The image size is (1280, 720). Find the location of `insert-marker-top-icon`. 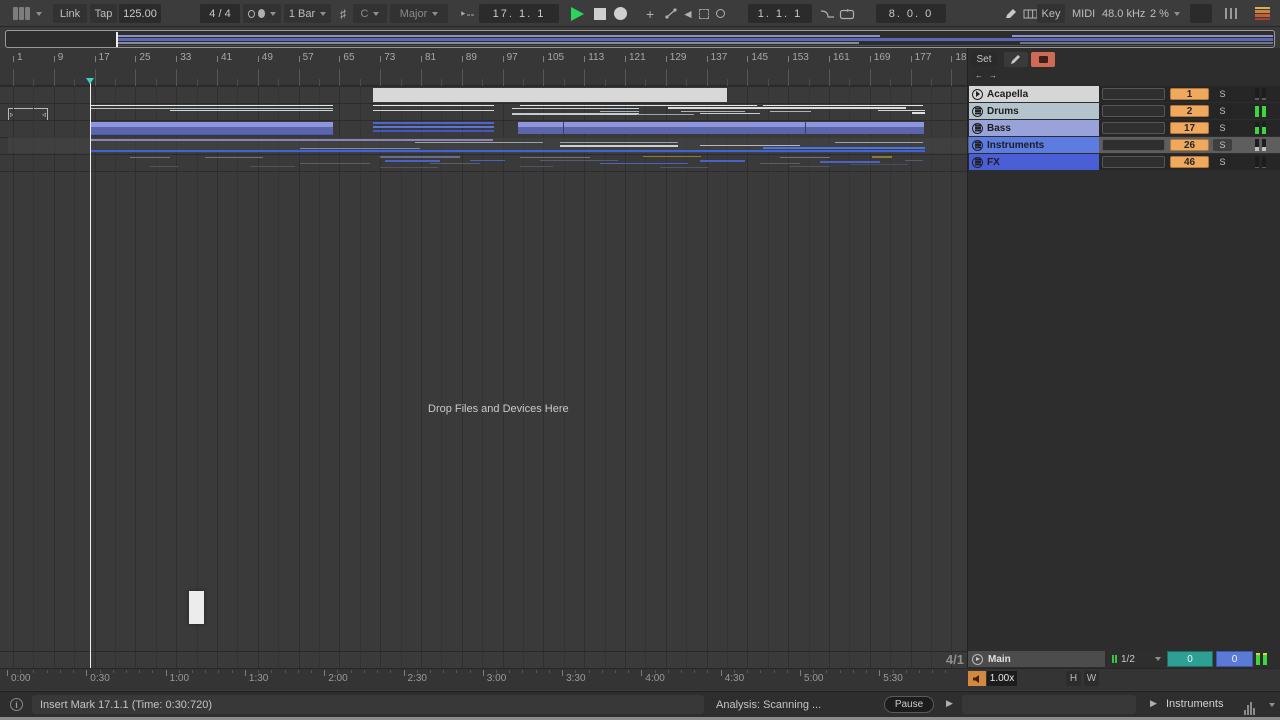

insert-marker-top-icon is located at coordinates (90, 81).